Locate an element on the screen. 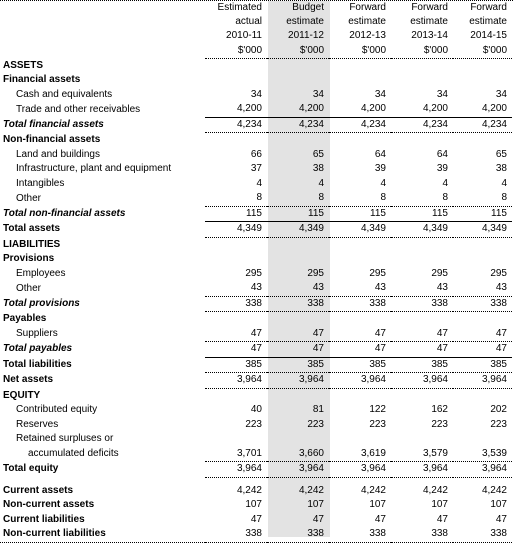 The image size is (513, 543). col-header-line1: Budget is located at coordinates (308, 7).